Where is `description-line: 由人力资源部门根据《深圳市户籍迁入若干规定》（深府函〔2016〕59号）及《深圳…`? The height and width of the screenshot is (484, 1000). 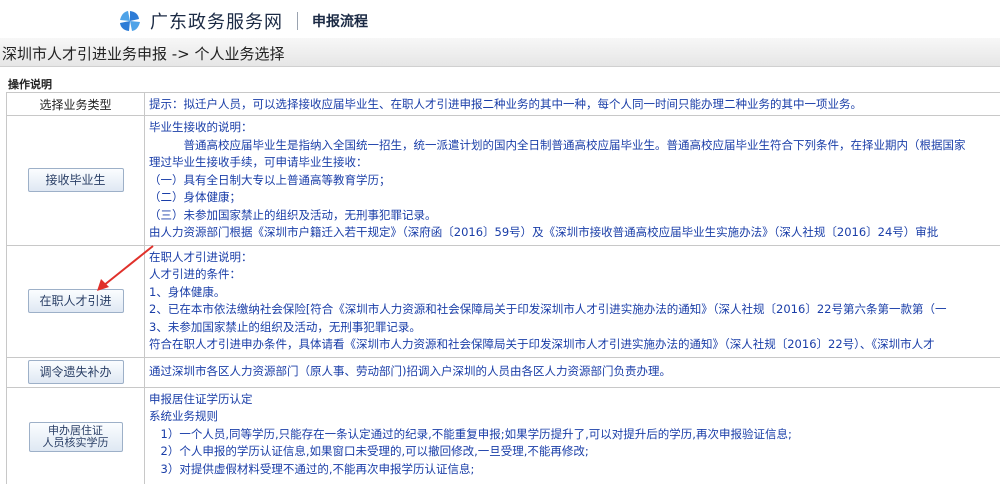 description-line: 由人力资源部门根据《深圳市户籍迁入若干规定》（深府函〔2016〕59号）及《深圳… is located at coordinates (544, 232).